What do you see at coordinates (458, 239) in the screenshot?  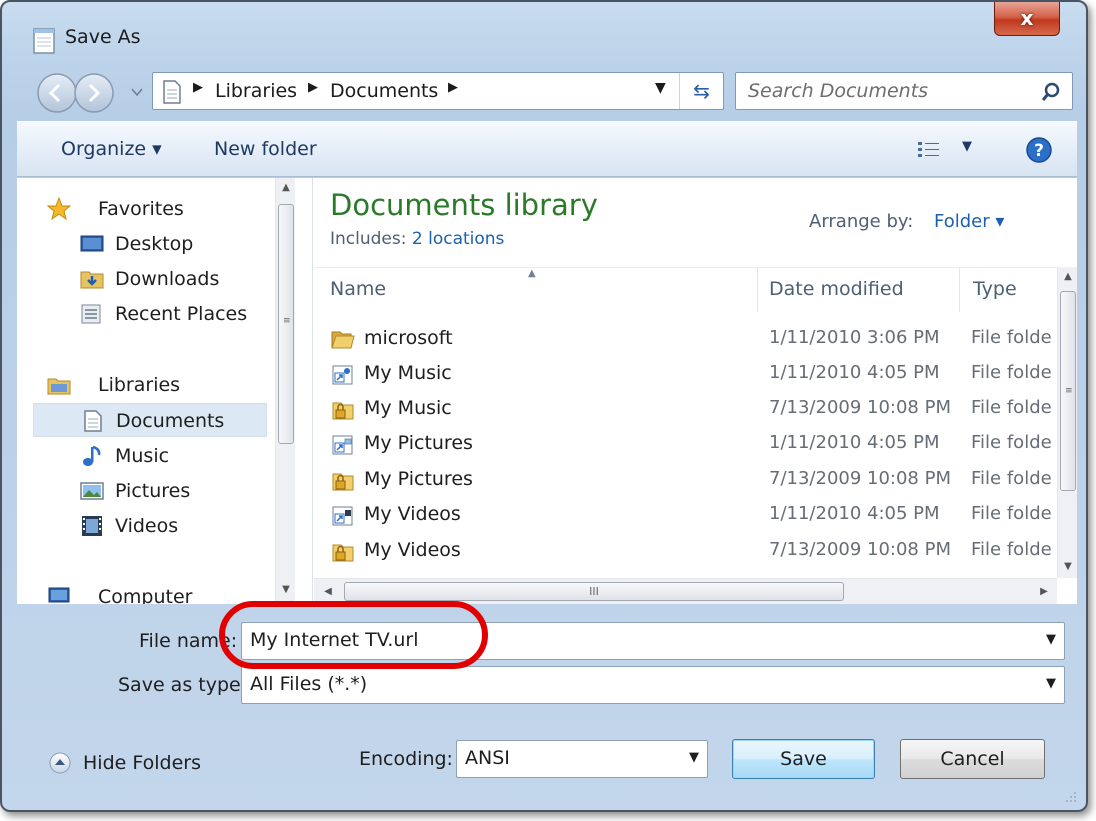 I see `locations-link: 2 locations` at bounding box center [458, 239].